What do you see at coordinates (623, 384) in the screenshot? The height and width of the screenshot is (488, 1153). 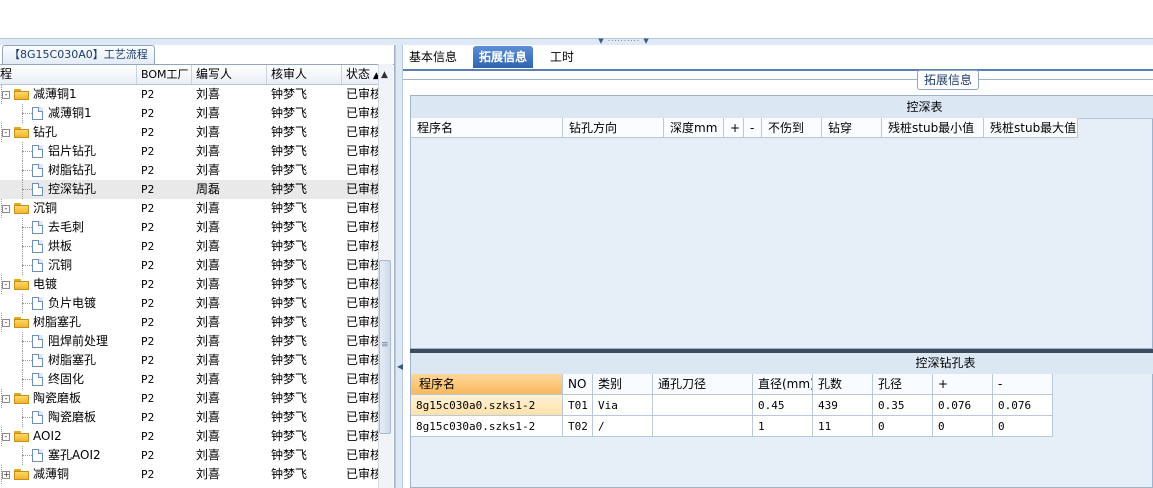 I see `drill-table-column-header: 类别` at bounding box center [623, 384].